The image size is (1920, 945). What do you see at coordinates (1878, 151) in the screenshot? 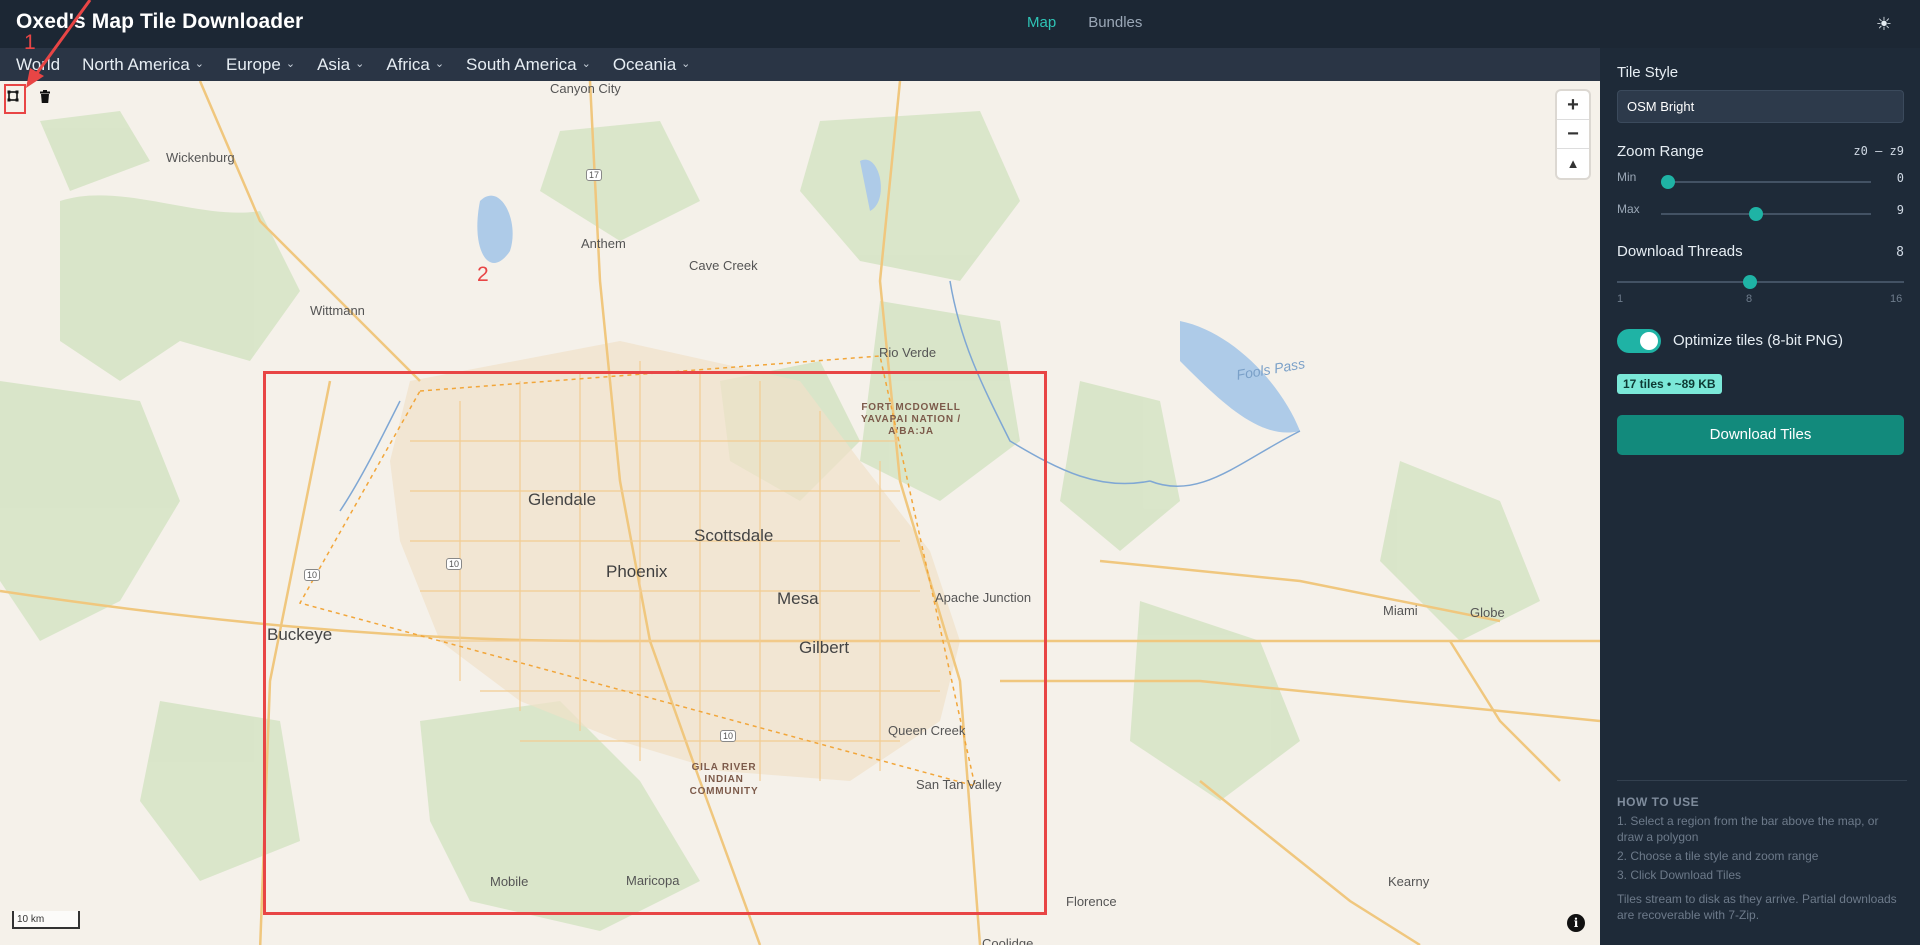
I see `zoom-range-value: z0 – z9` at bounding box center [1878, 151].